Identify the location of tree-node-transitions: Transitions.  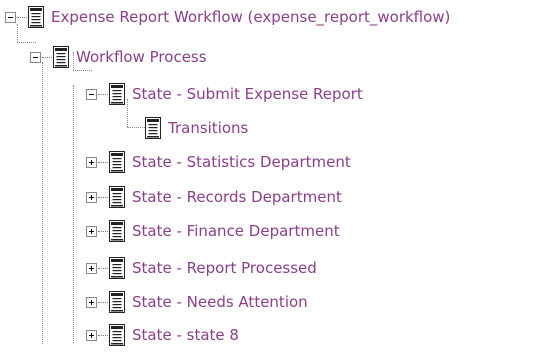
(196, 128).